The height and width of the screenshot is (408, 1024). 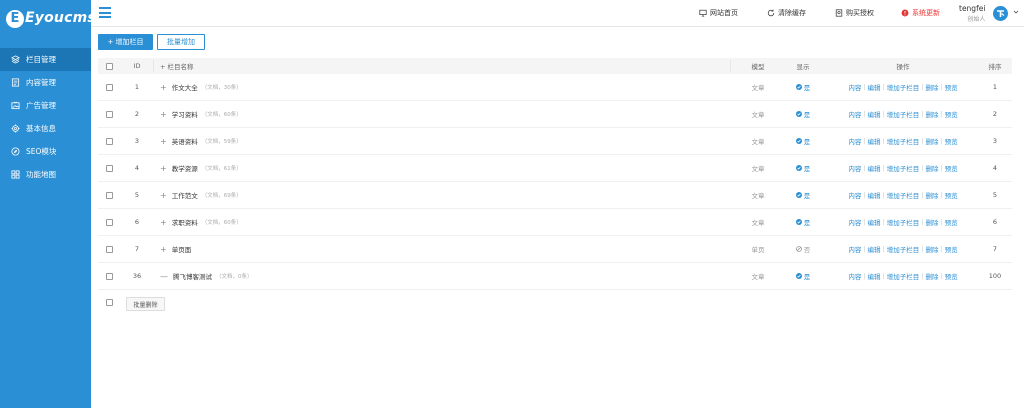 What do you see at coordinates (995, 141) in the screenshot?
I see `row-sort: 3` at bounding box center [995, 141].